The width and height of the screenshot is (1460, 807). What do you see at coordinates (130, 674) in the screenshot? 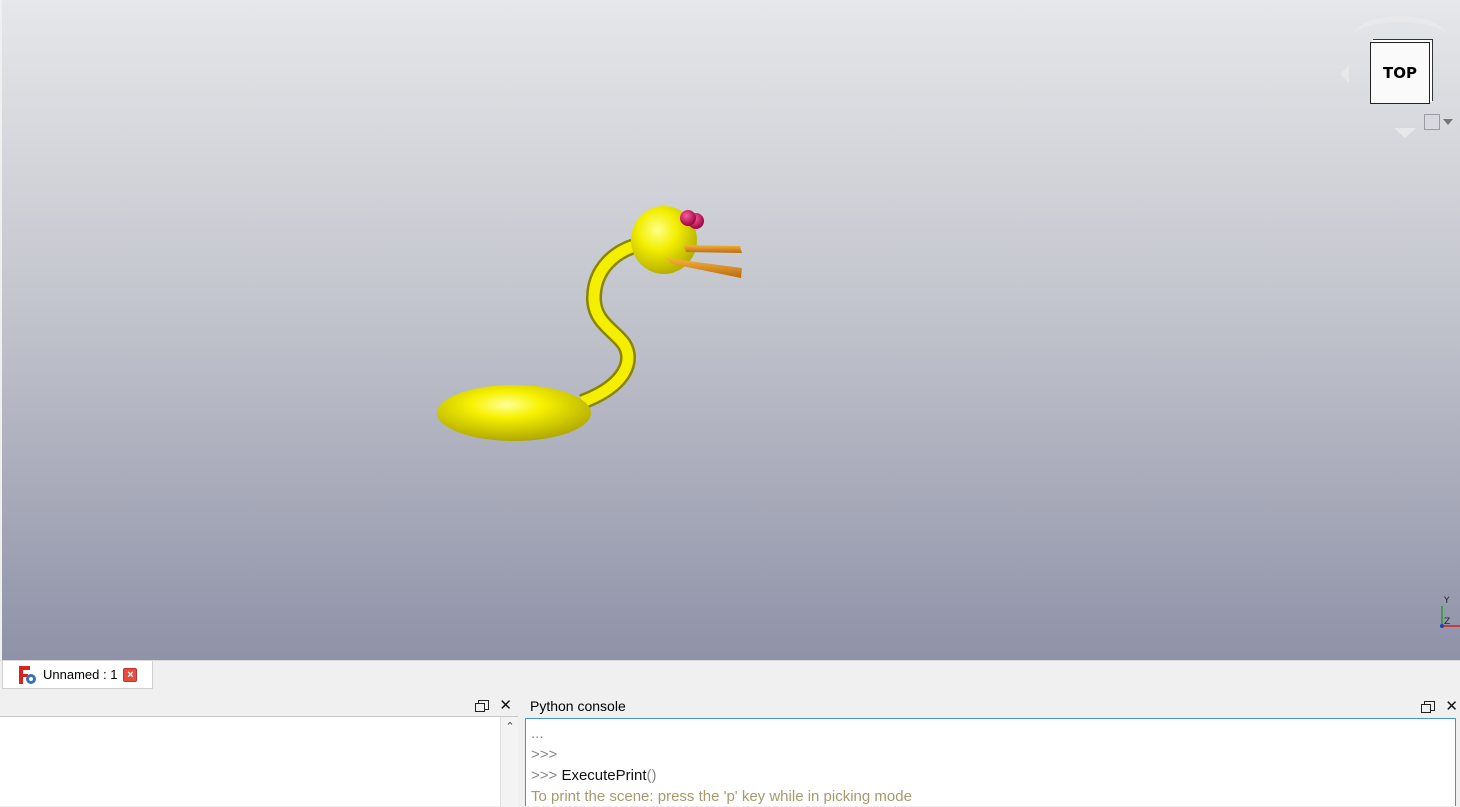
I see `close-tab-icon: ×` at bounding box center [130, 674].